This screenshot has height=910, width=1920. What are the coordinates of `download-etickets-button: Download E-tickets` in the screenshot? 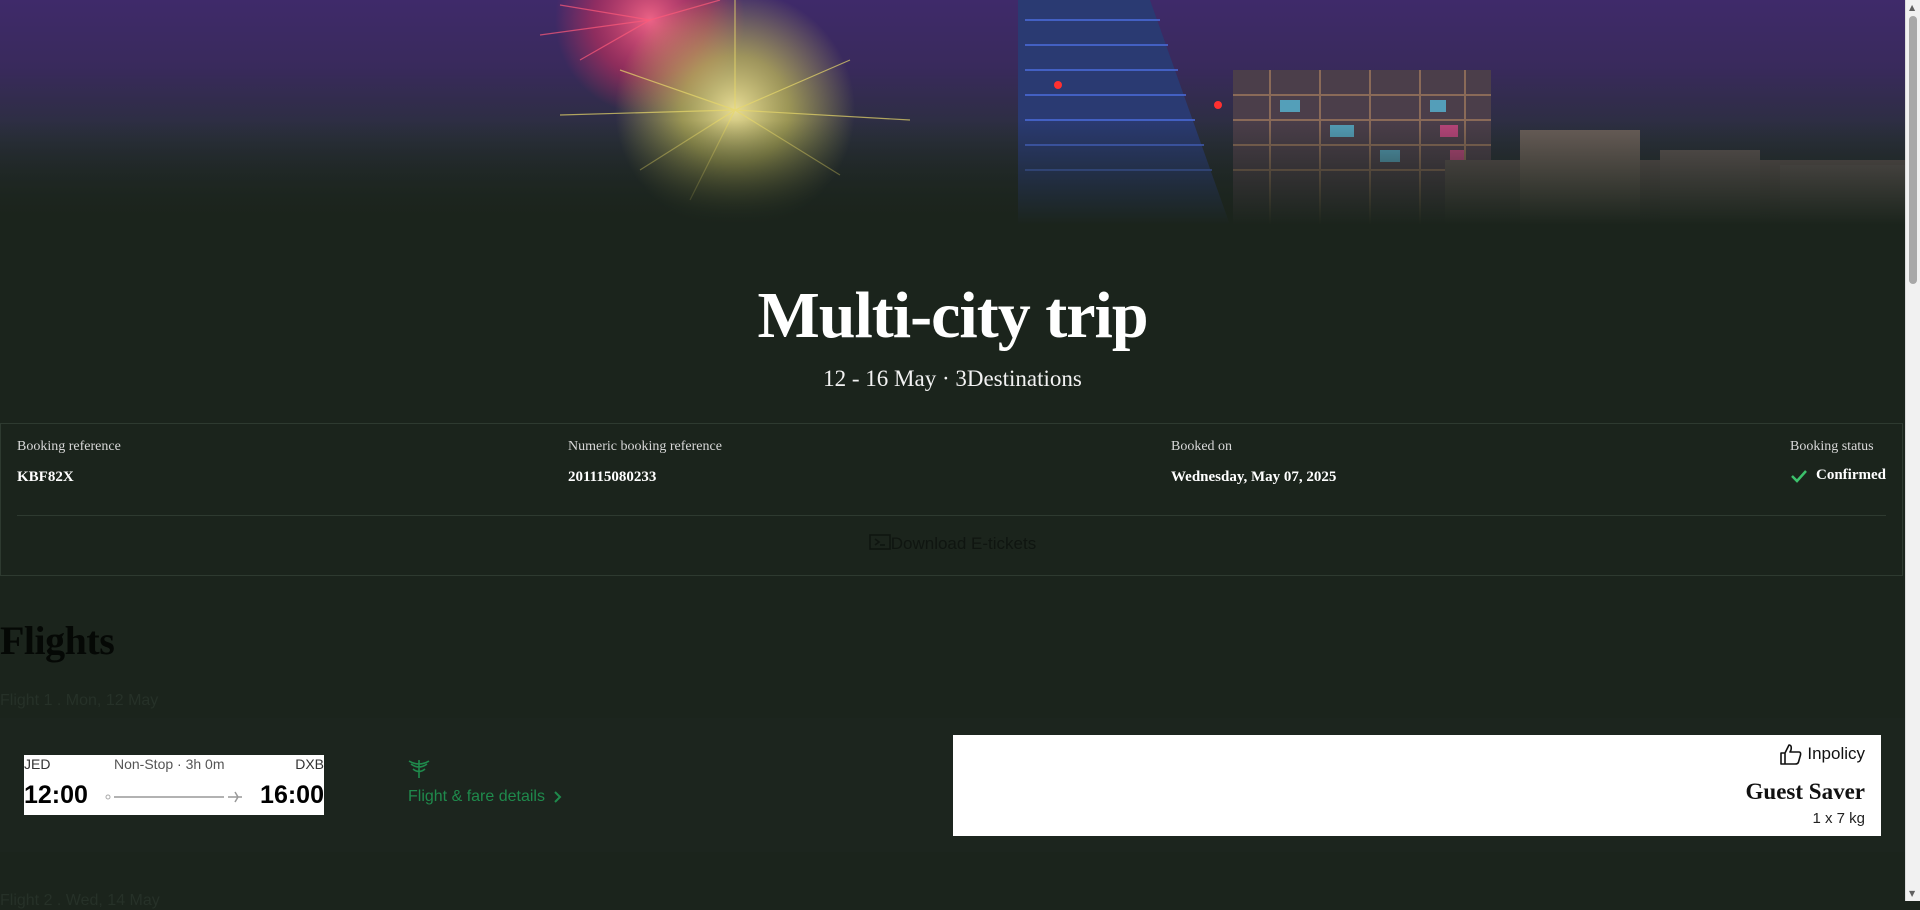 It's located at (952, 543).